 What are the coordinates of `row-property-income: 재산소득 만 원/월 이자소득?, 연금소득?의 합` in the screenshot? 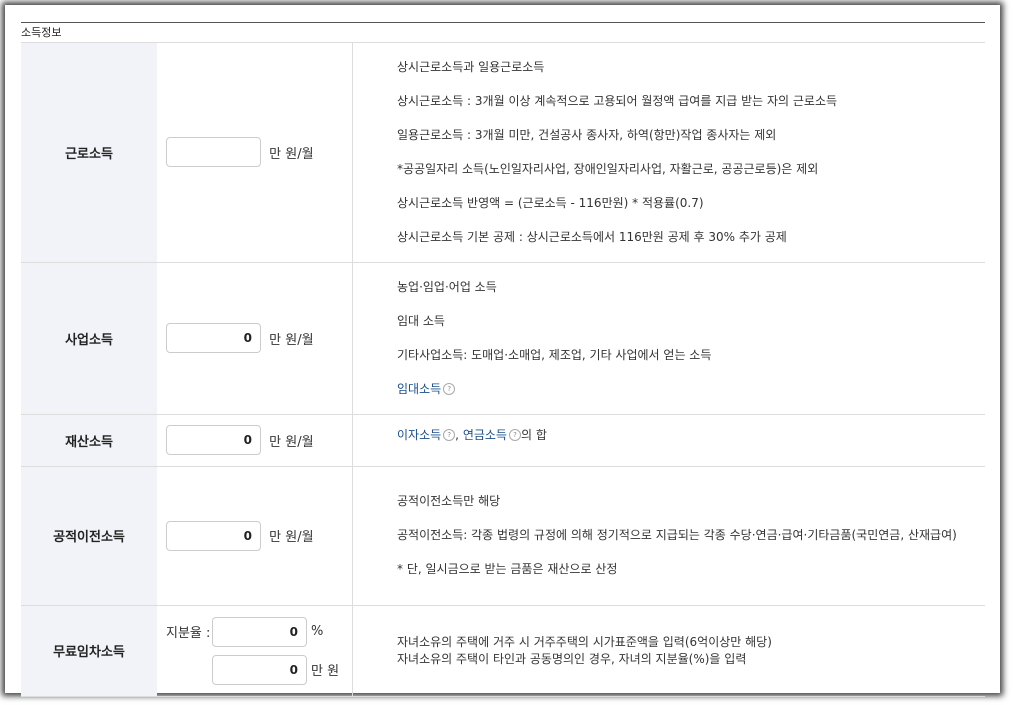 It's located at (503, 440).